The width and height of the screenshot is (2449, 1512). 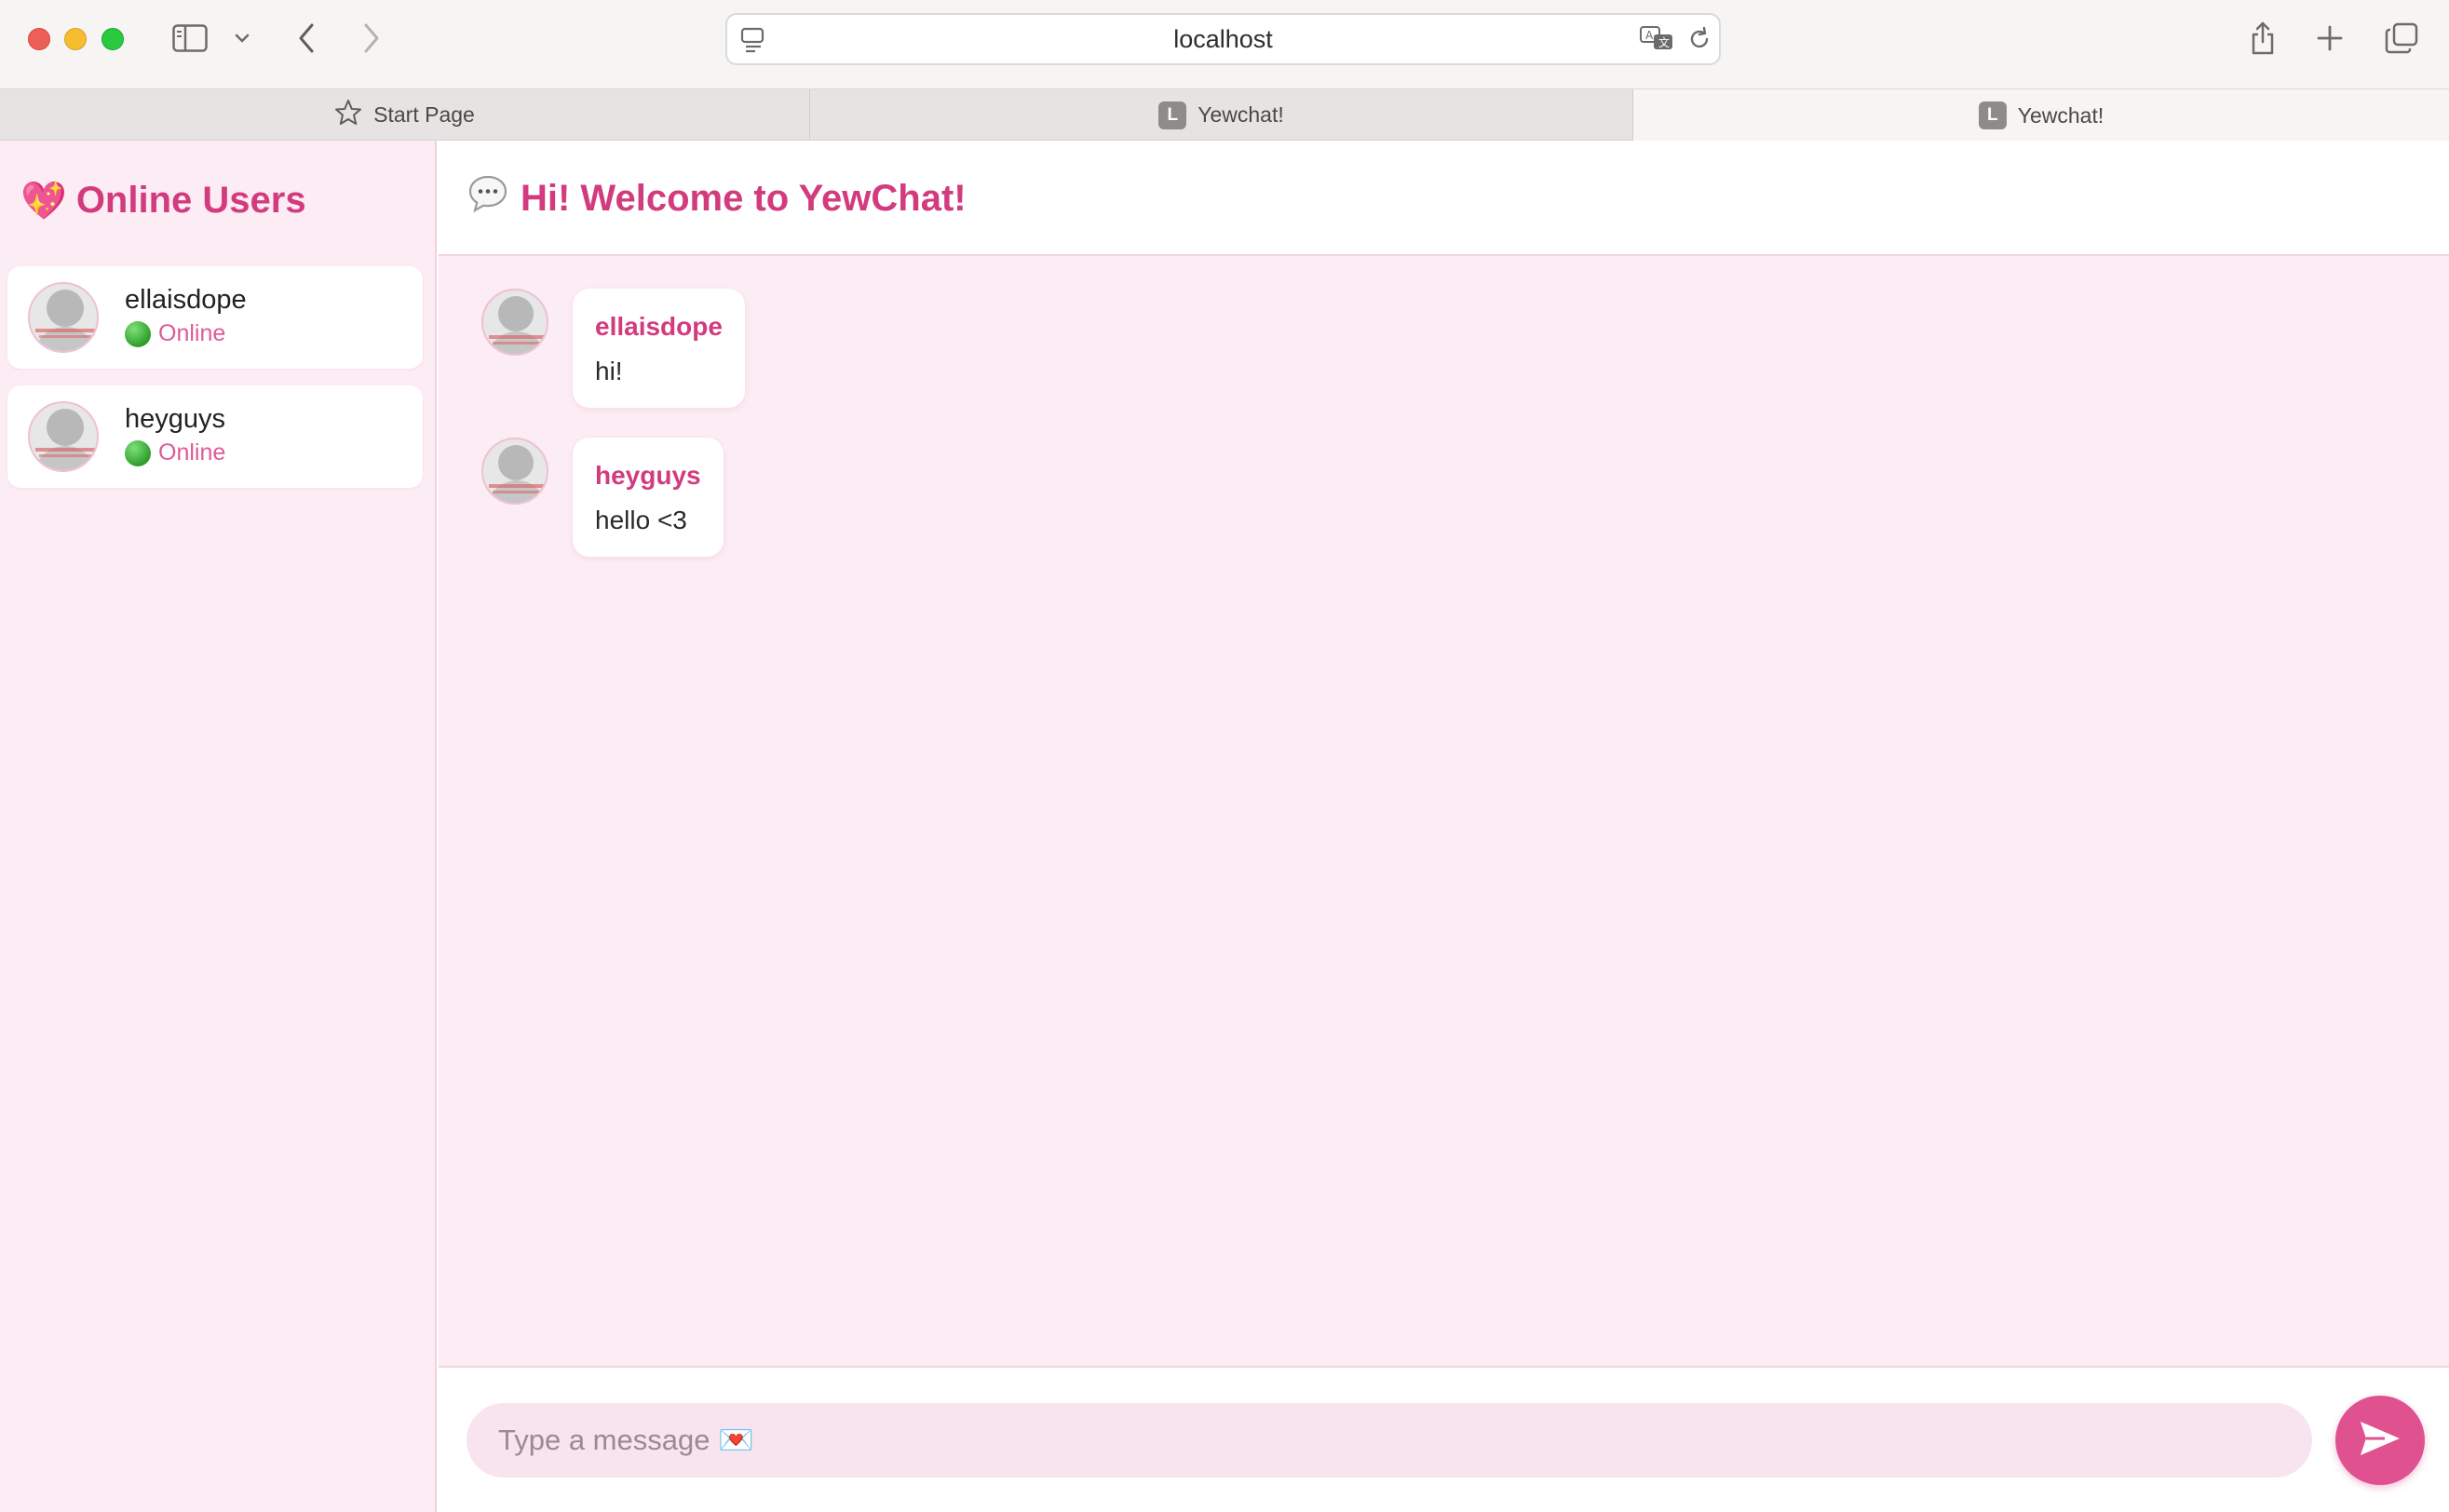 What do you see at coordinates (641, 520) in the screenshot?
I see `message-text: hello <3` at bounding box center [641, 520].